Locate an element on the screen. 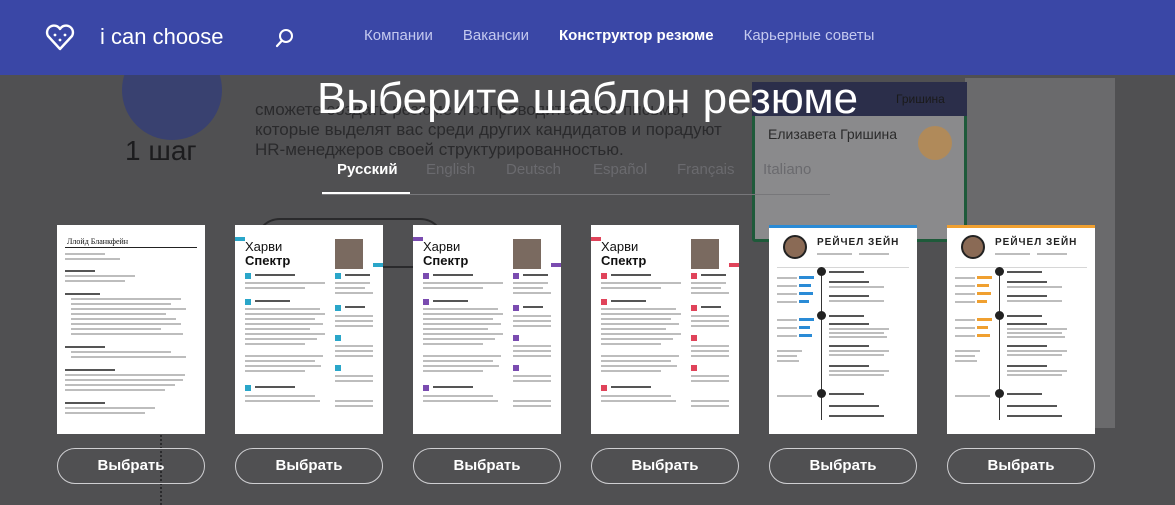 The height and width of the screenshot is (505, 1175). template-preview-classic: Ллойд Бланкфейн is located at coordinates (131, 329).